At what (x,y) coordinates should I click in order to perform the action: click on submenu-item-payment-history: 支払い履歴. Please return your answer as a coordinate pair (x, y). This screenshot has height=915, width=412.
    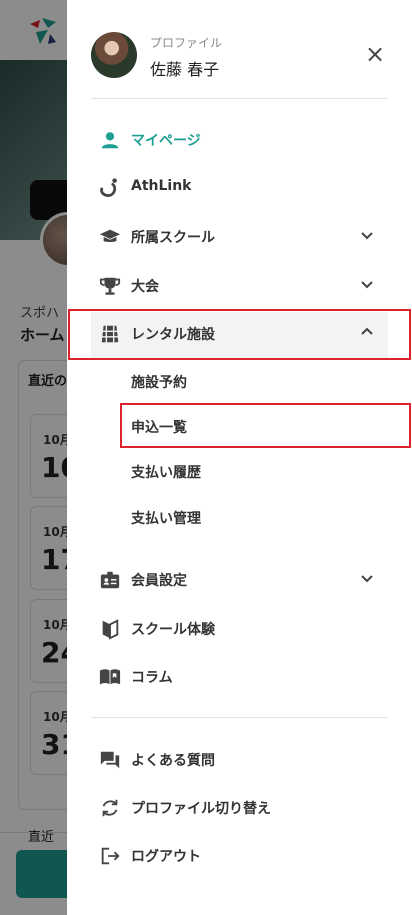
    Looking at the image, I should click on (166, 477).